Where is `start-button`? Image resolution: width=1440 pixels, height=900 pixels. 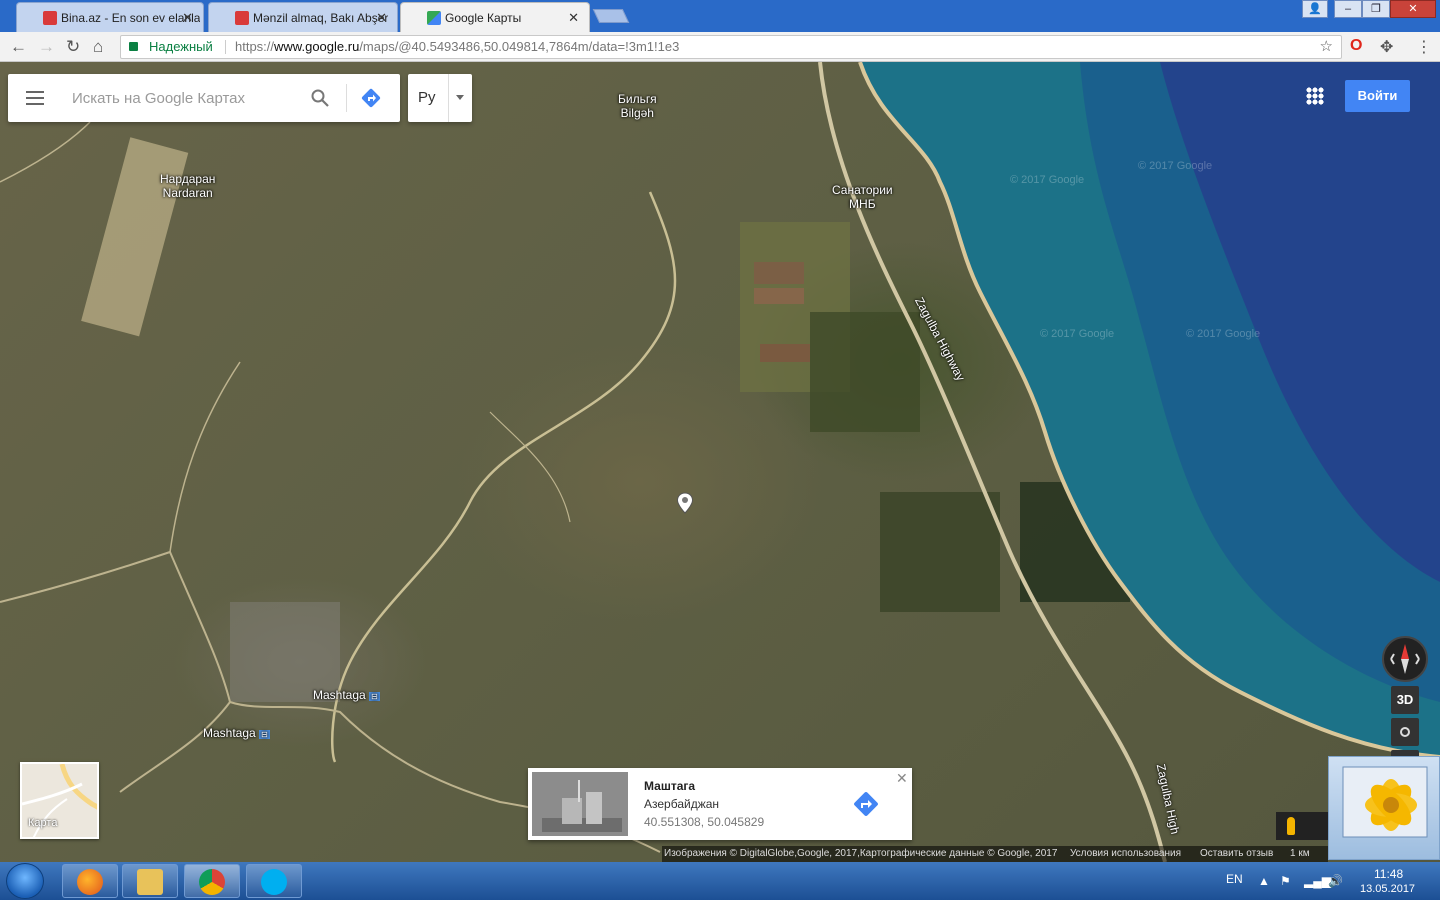
start-button is located at coordinates (25, 881).